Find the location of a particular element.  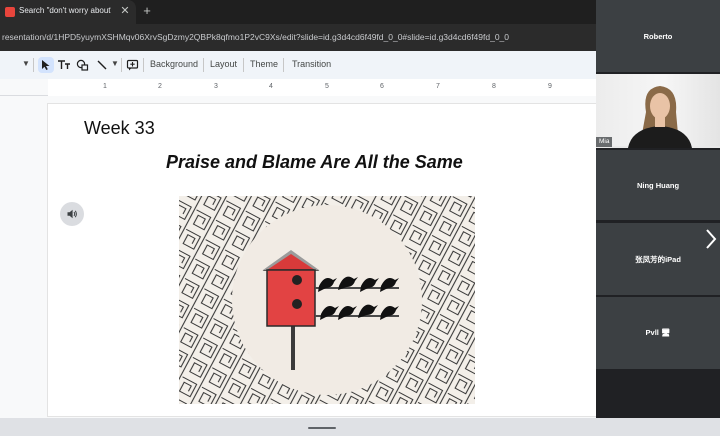

slides-favicon-icon is located at coordinates (10, 12).